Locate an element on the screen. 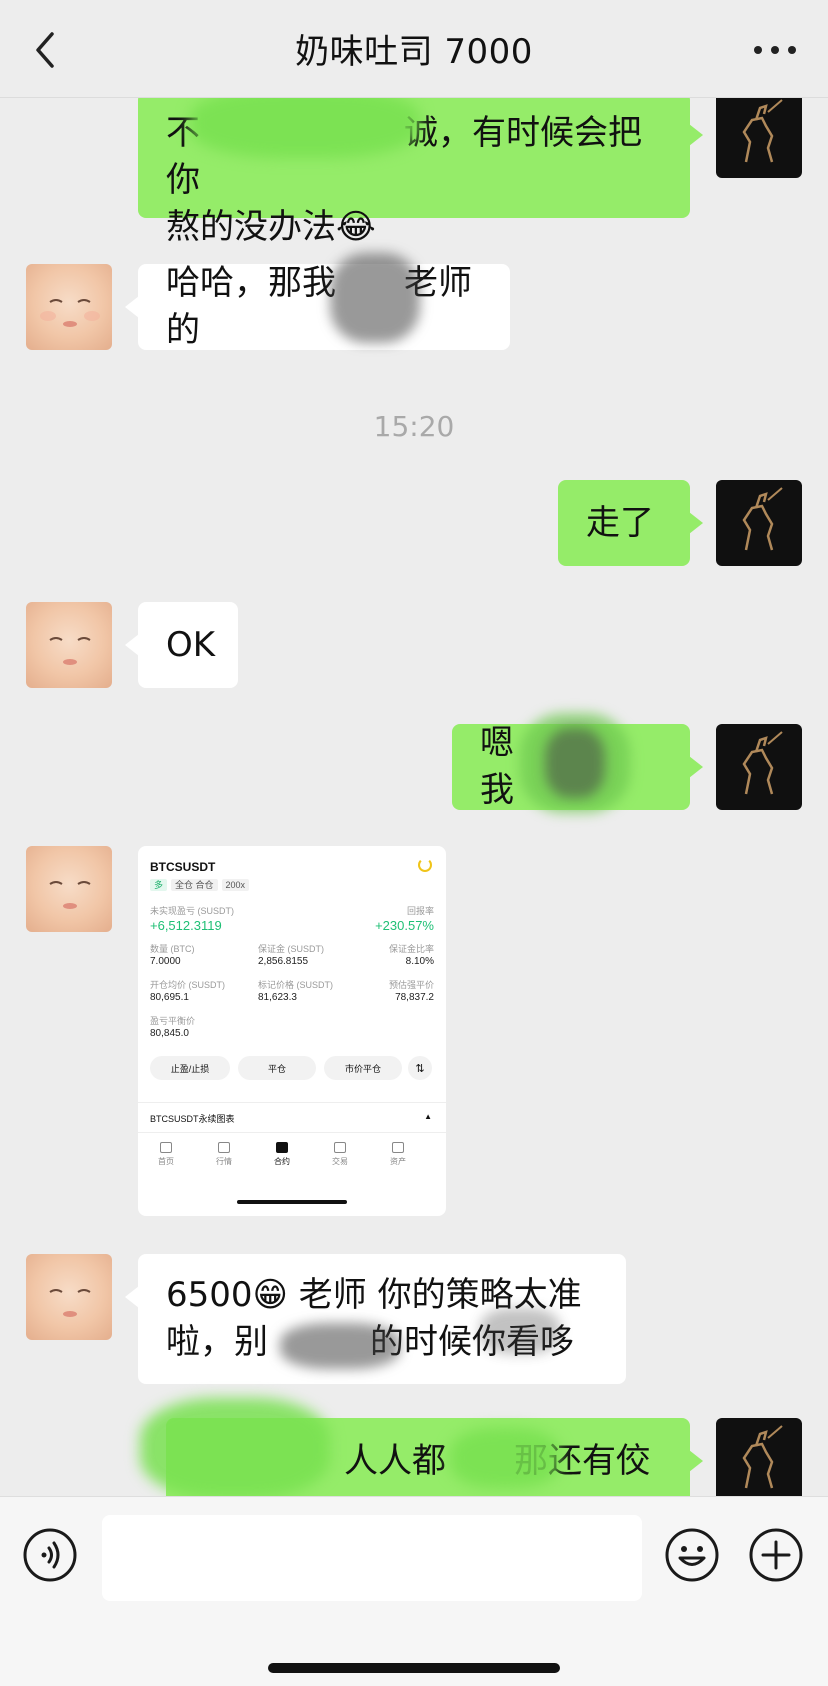 The height and width of the screenshot is (1686, 828). contract-icon is located at coordinates (282, 1147).